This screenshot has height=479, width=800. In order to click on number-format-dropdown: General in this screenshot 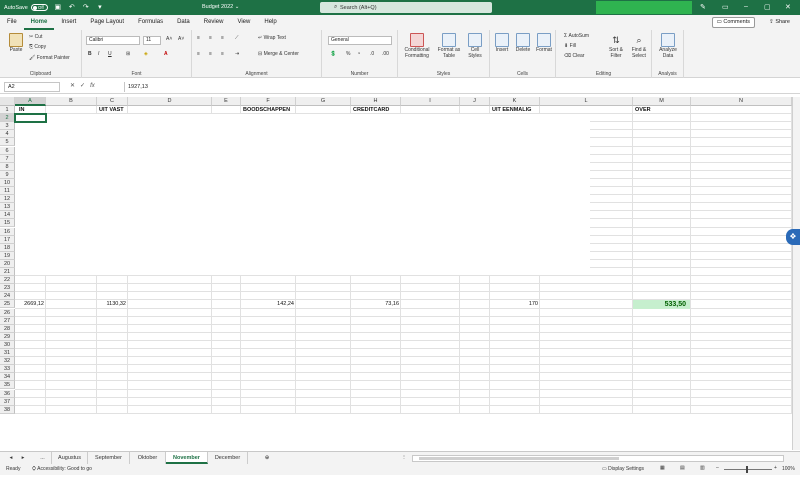, I will do `click(360, 40)`.